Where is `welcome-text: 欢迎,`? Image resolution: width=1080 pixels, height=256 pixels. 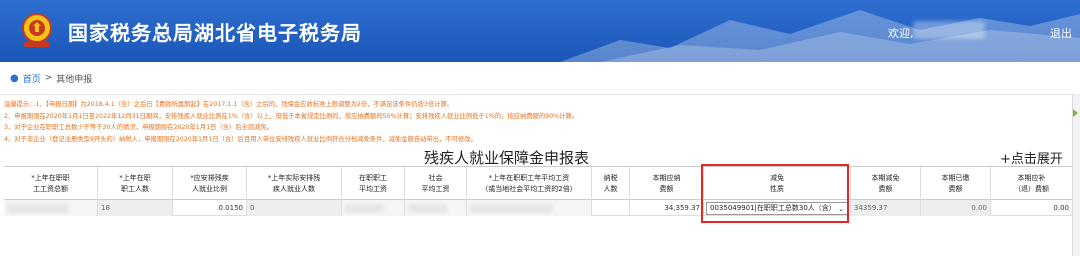 welcome-text: 欢迎, is located at coordinates (901, 33).